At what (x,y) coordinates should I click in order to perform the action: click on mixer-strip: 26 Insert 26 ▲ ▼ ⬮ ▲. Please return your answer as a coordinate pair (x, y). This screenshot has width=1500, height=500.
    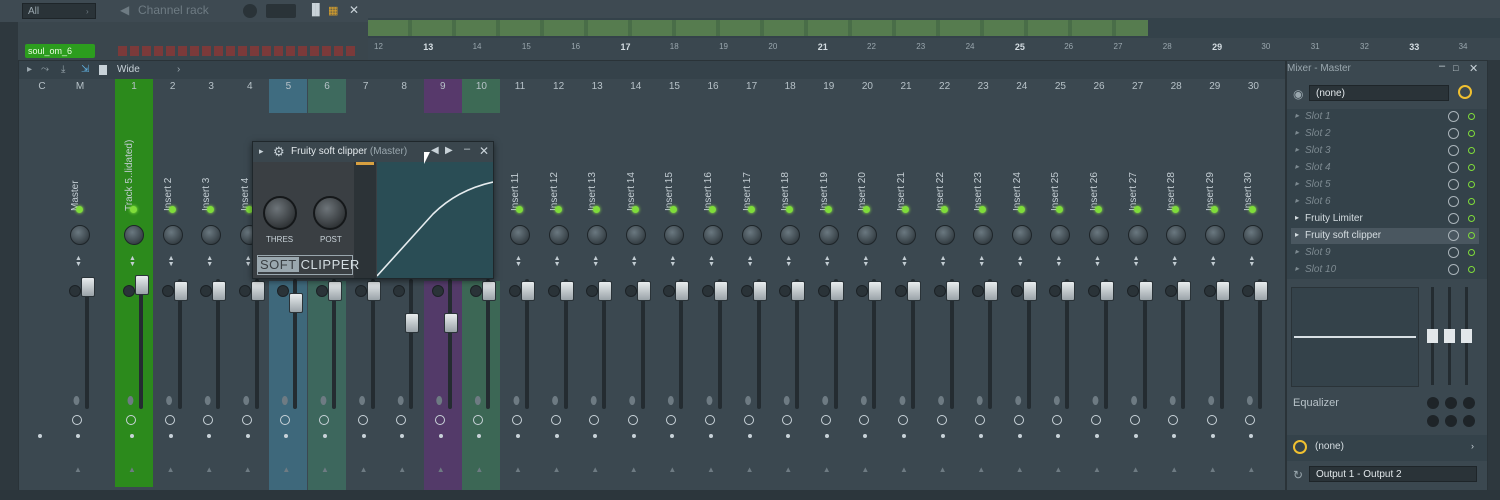
    Looking at the image, I should click on (1099, 283).